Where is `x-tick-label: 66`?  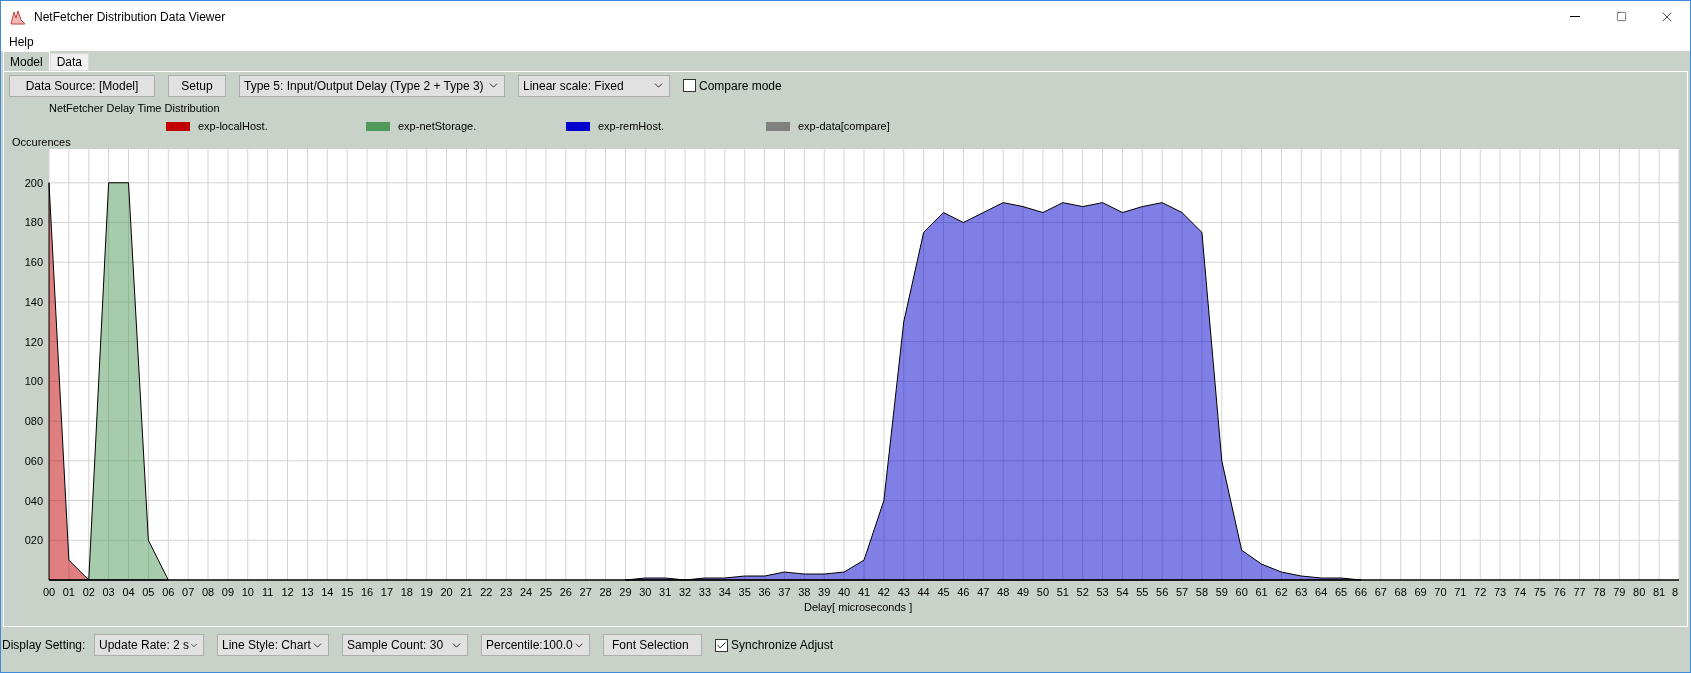
x-tick-label: 66 is located at coordinates (1361, 592).